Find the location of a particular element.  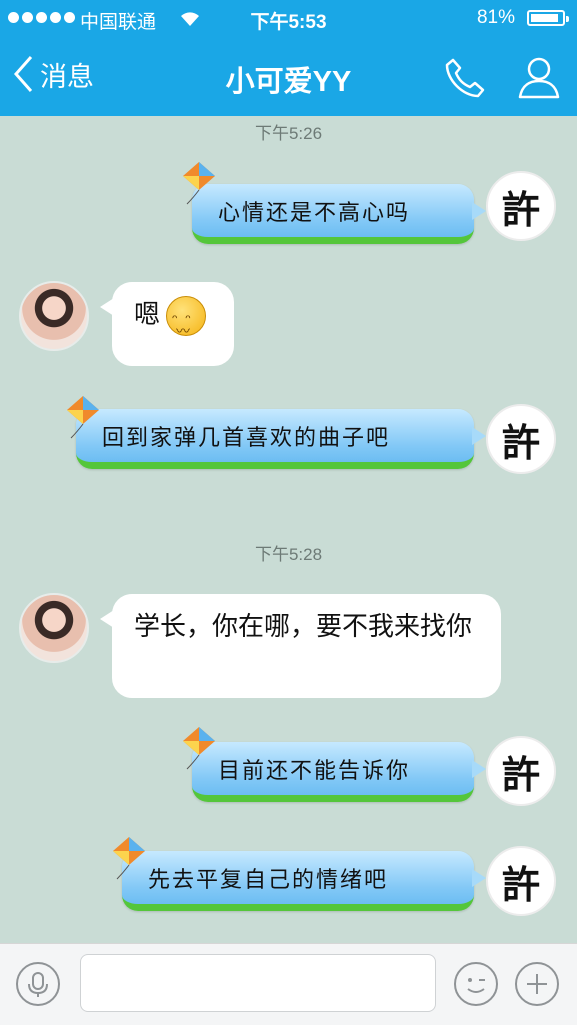

battery-icon is located at coordinates (548, 18).